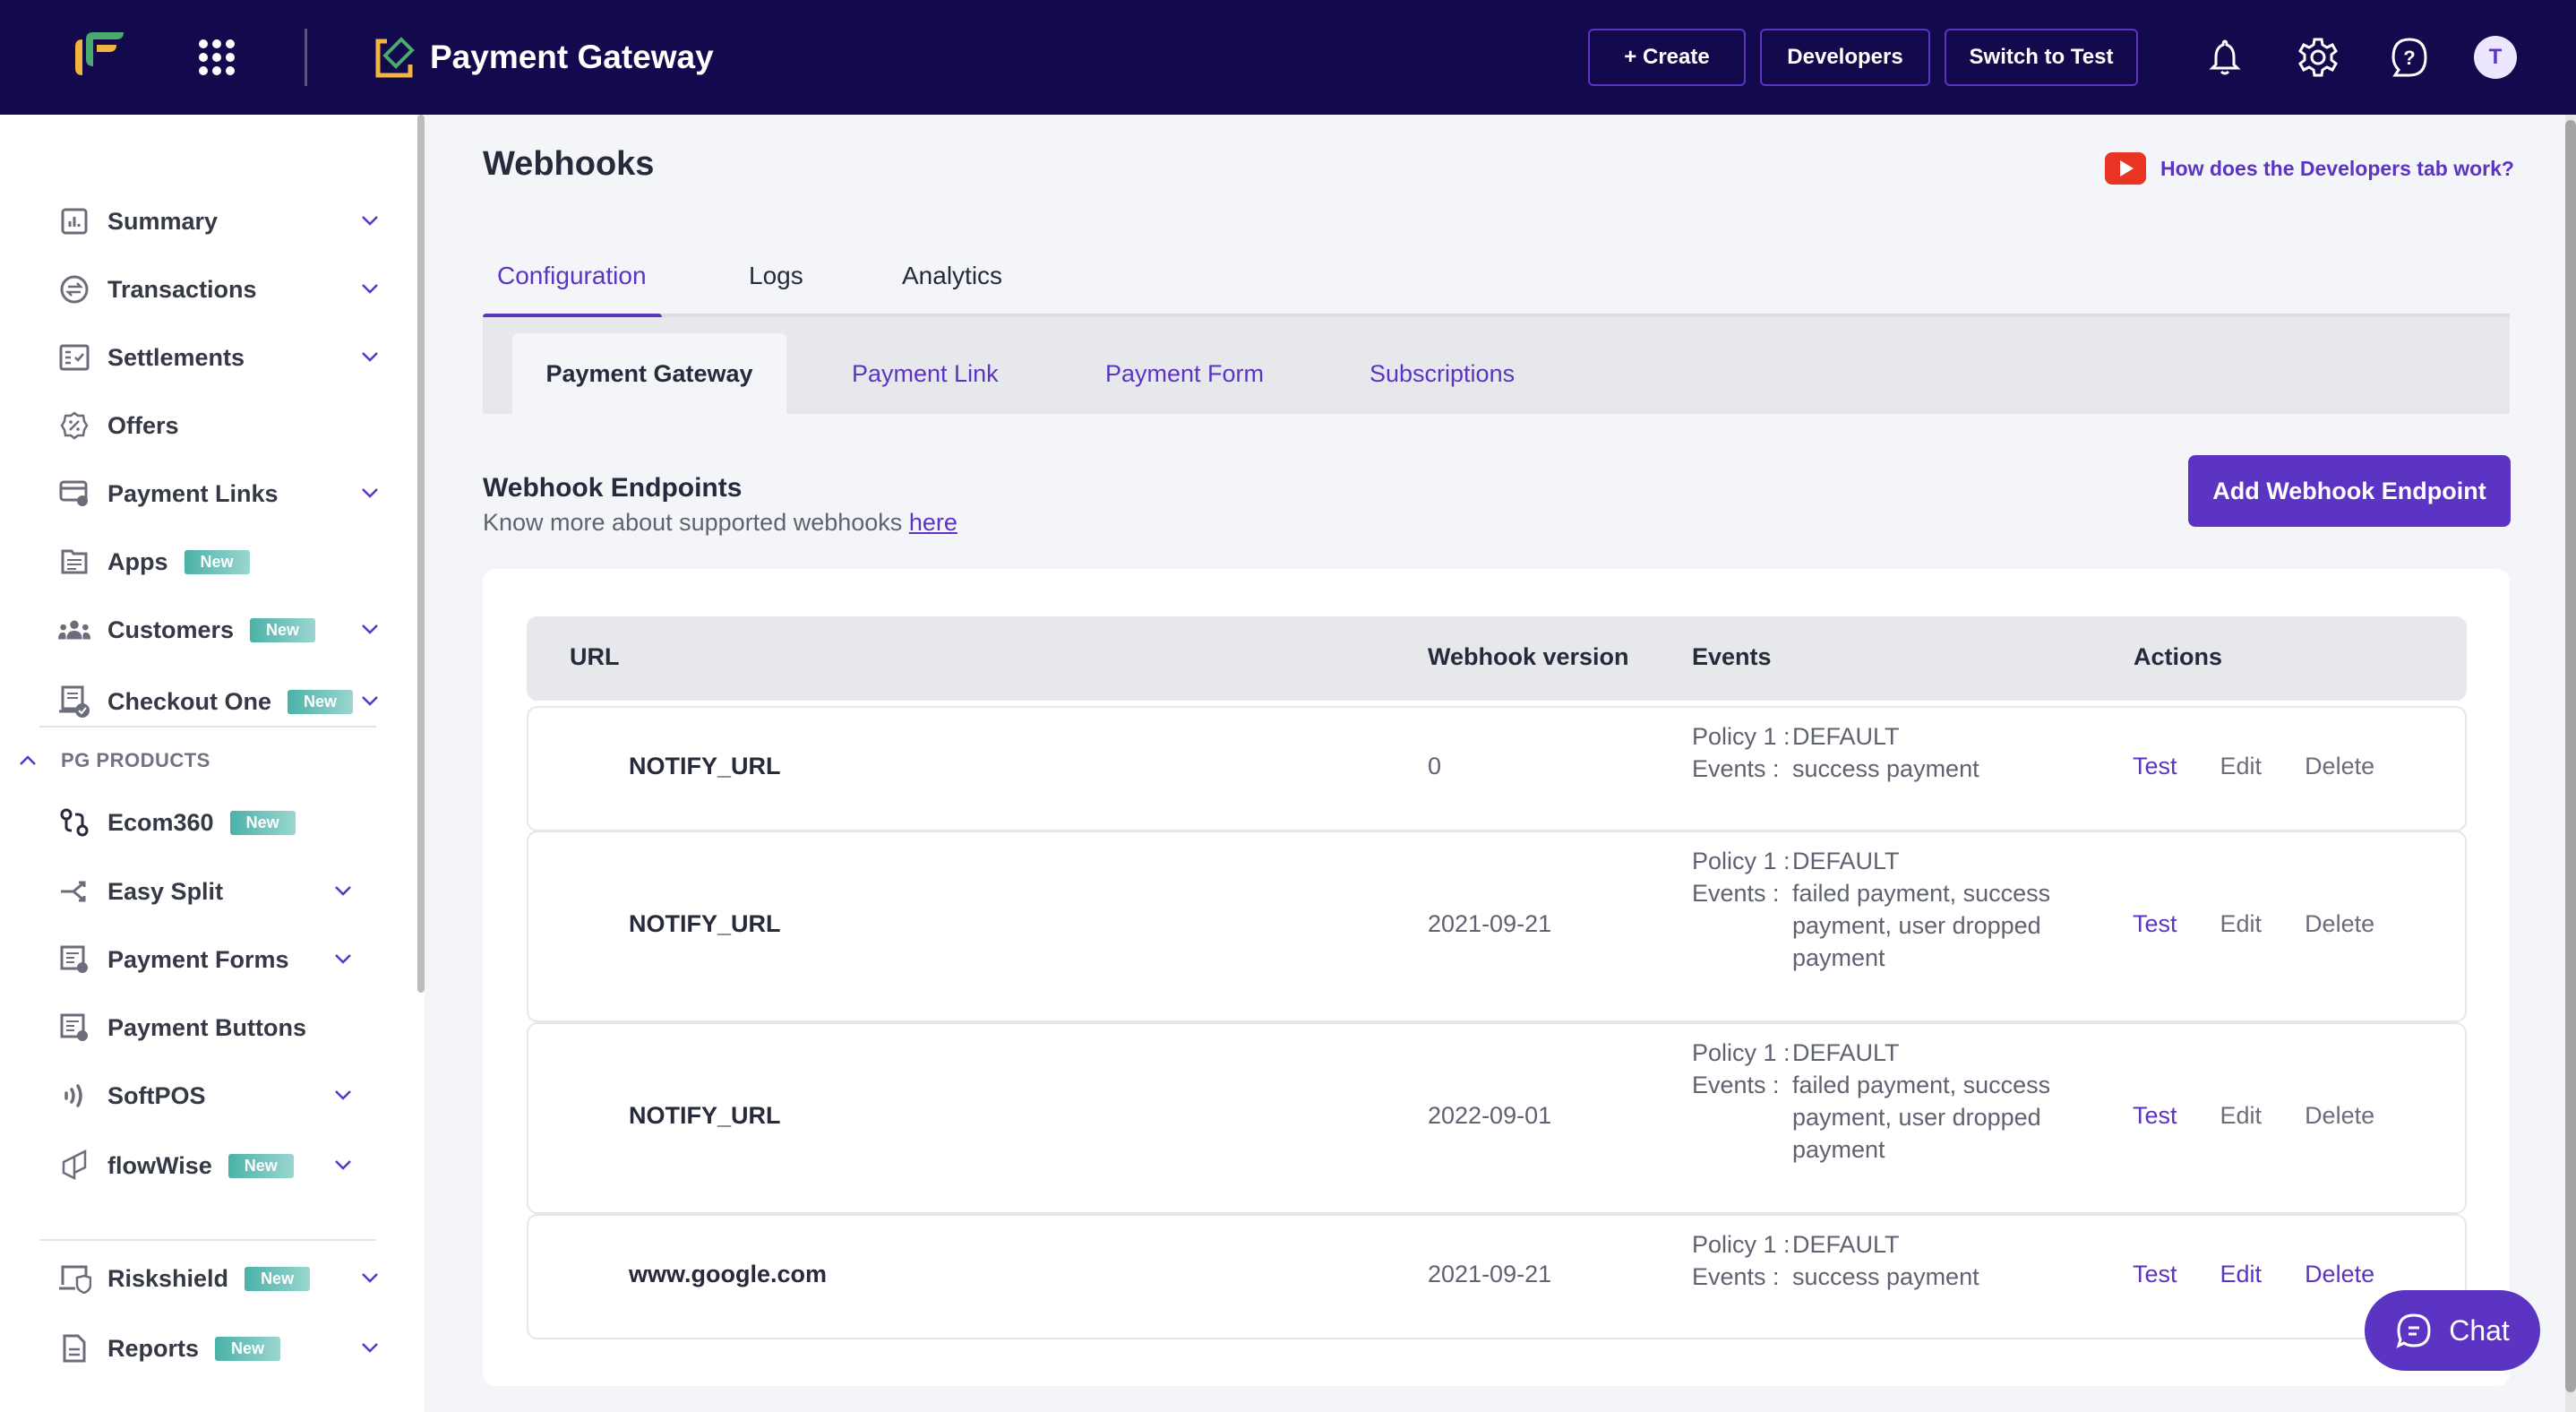  Describe the element at coordinates (1845, 57) in the screenshot. I see `developers-button: Developers` at that location.